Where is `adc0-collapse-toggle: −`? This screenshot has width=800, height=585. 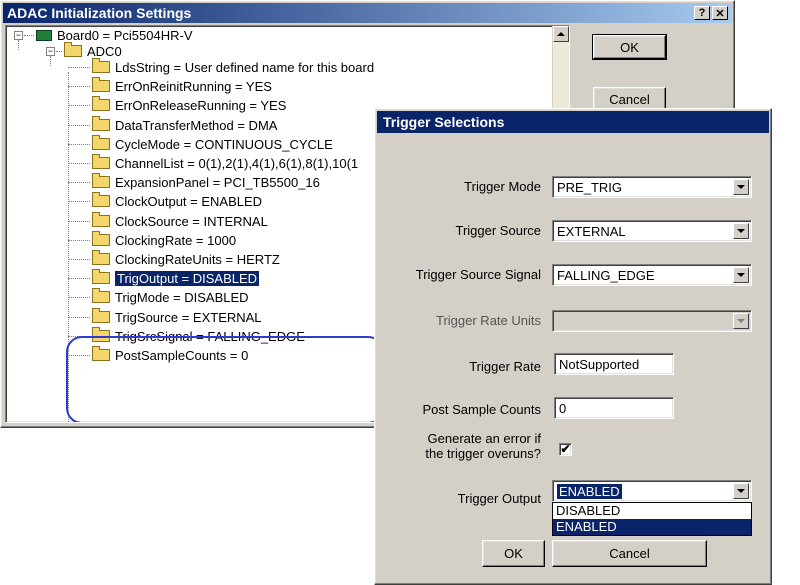 adc0-collapse-toggle: − is located at coordinates (50, 51).